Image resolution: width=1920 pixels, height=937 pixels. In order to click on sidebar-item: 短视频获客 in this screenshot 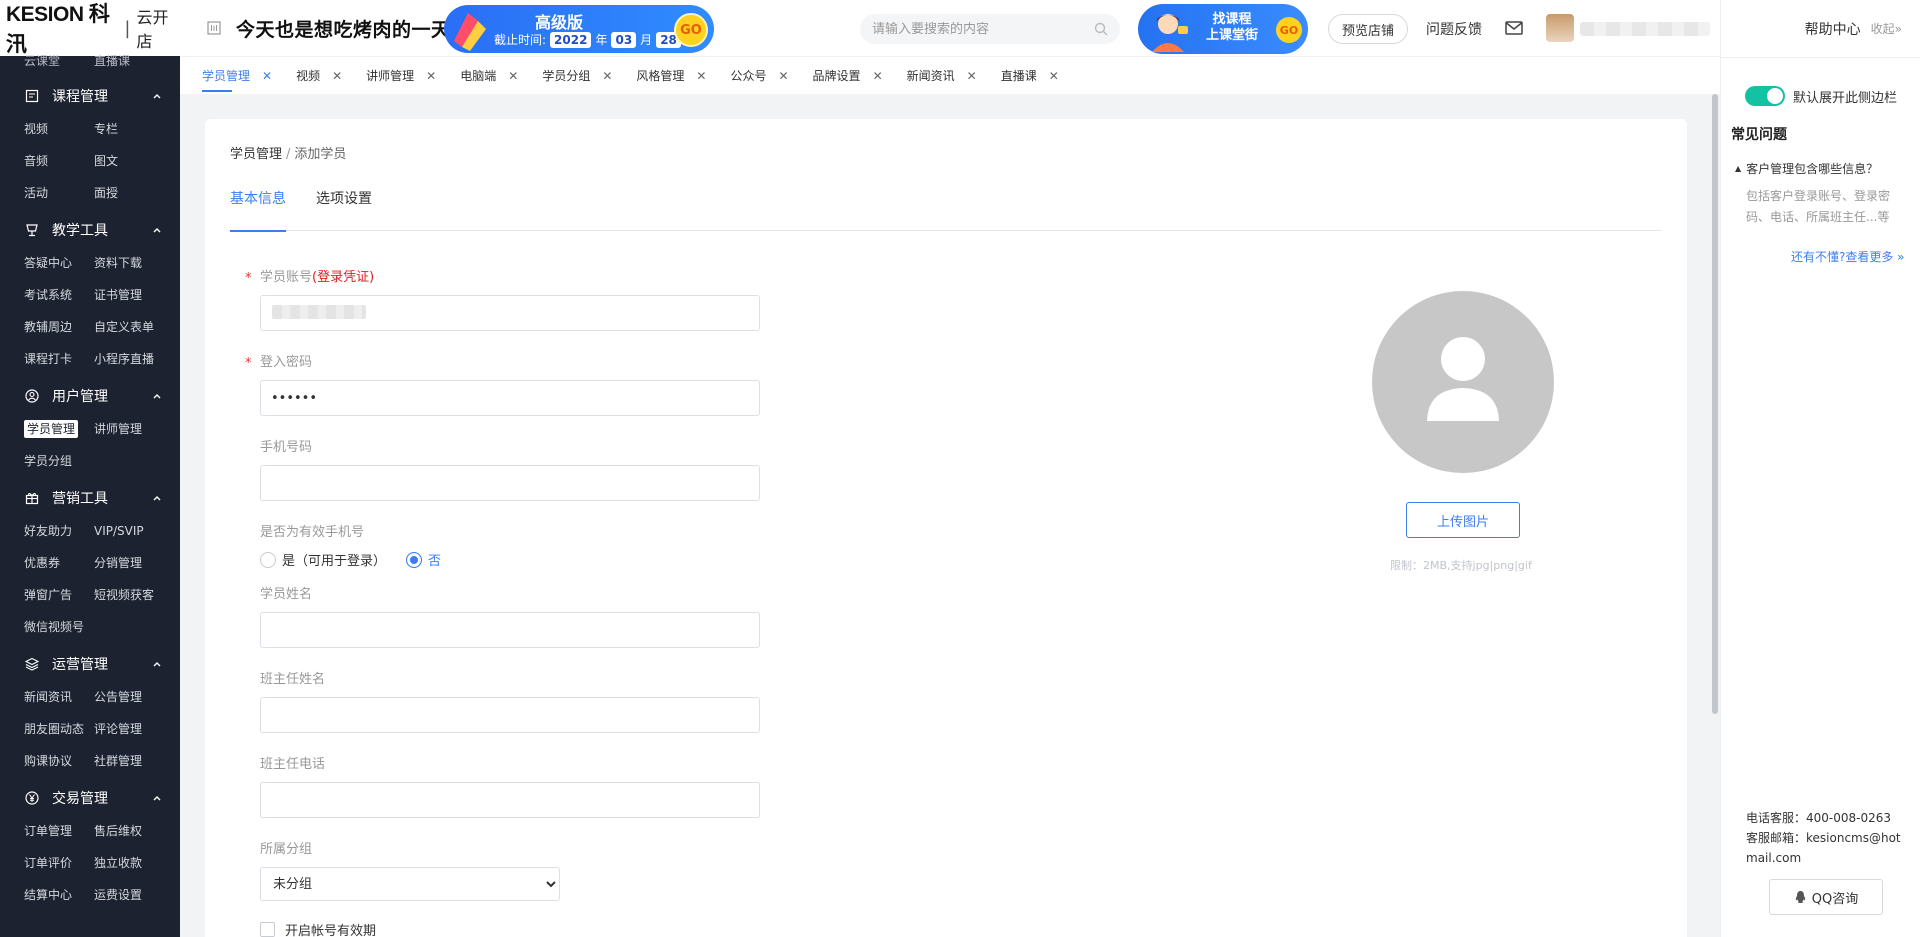, I will do `click(137, 595)`.